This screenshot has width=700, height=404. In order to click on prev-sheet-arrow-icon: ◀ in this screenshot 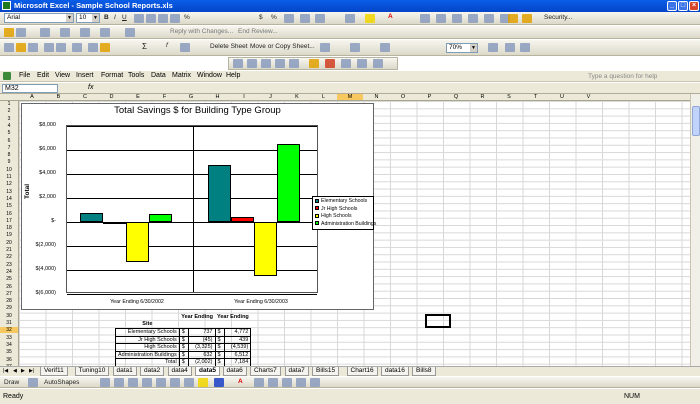, I will do `click(15, 371)`.